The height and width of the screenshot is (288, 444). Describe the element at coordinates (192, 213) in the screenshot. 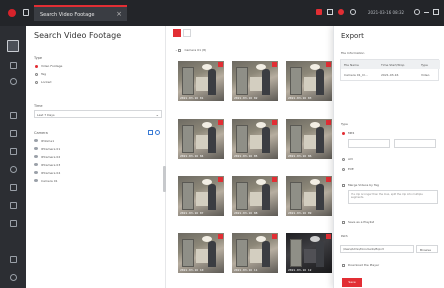

I see `thumbnail-caption: 2021-03-16 07` at that location.